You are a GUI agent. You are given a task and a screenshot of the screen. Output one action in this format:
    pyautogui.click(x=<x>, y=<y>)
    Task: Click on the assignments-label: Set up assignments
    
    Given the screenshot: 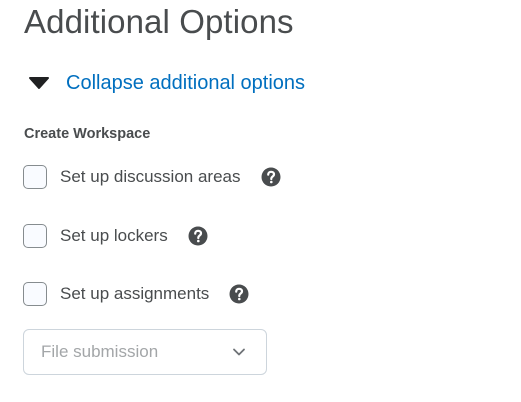 What is the action you would take?
    pyautogui.click(x=135, y=293)
    